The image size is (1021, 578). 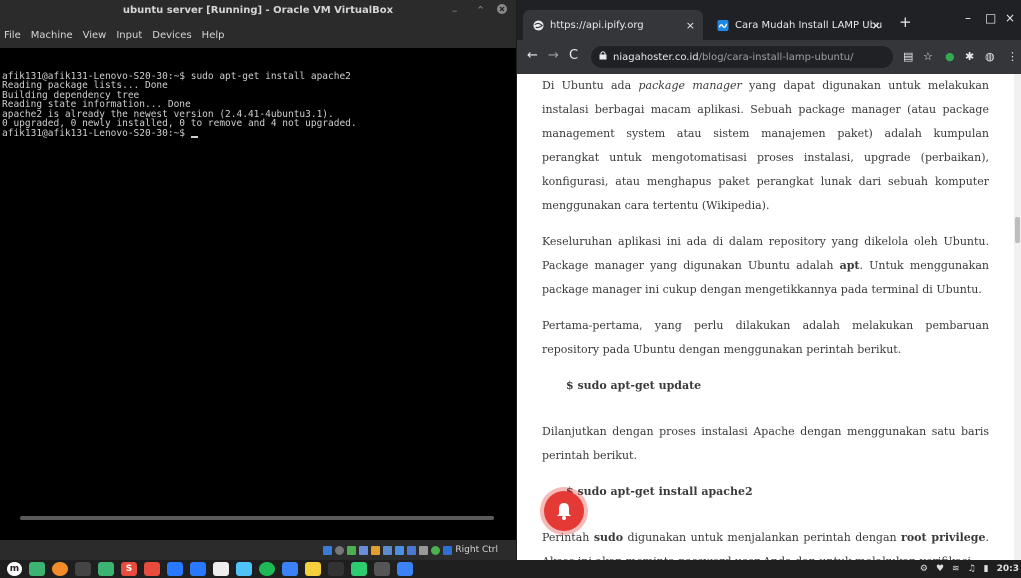 What do you see at coordinates (849, 265) in the screenshot?
I see `text-bold: apt` at bounding box center [849, 265].